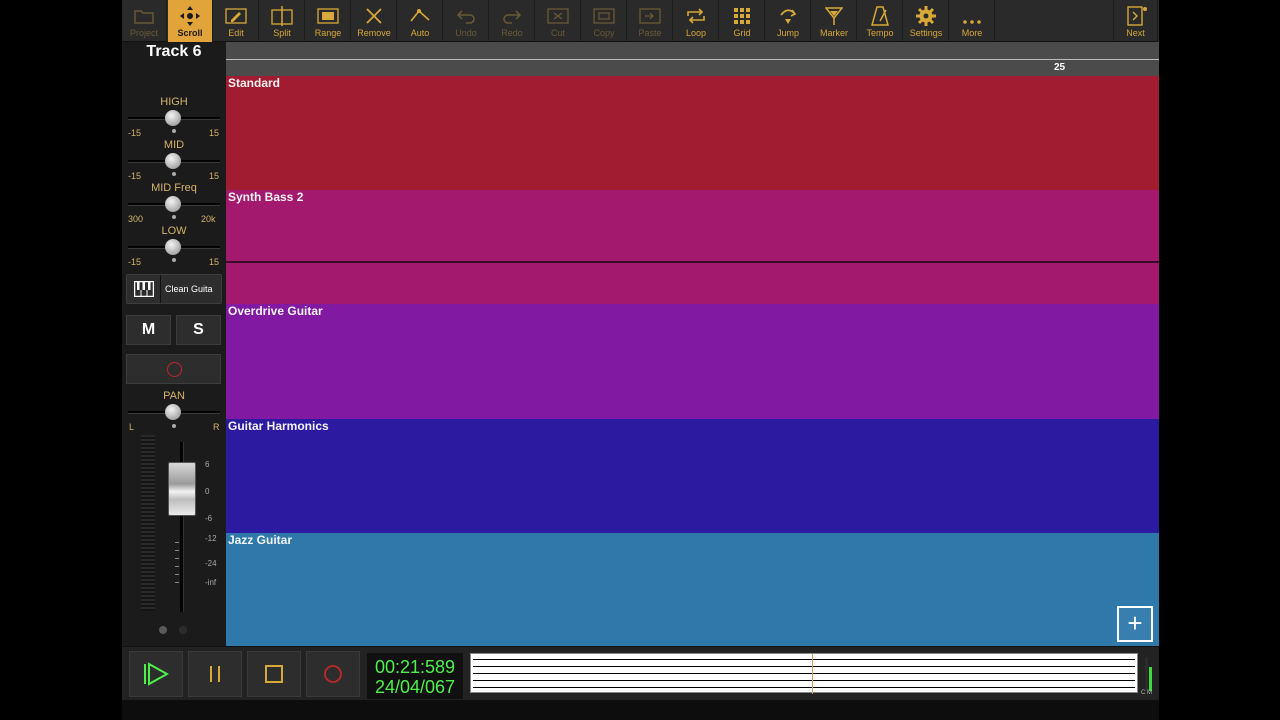 The width and height of the screenshot is (1280, 720). I want to click on track-lane-guitar-harmonics: Guitar Harmonics, so click(692, 476).